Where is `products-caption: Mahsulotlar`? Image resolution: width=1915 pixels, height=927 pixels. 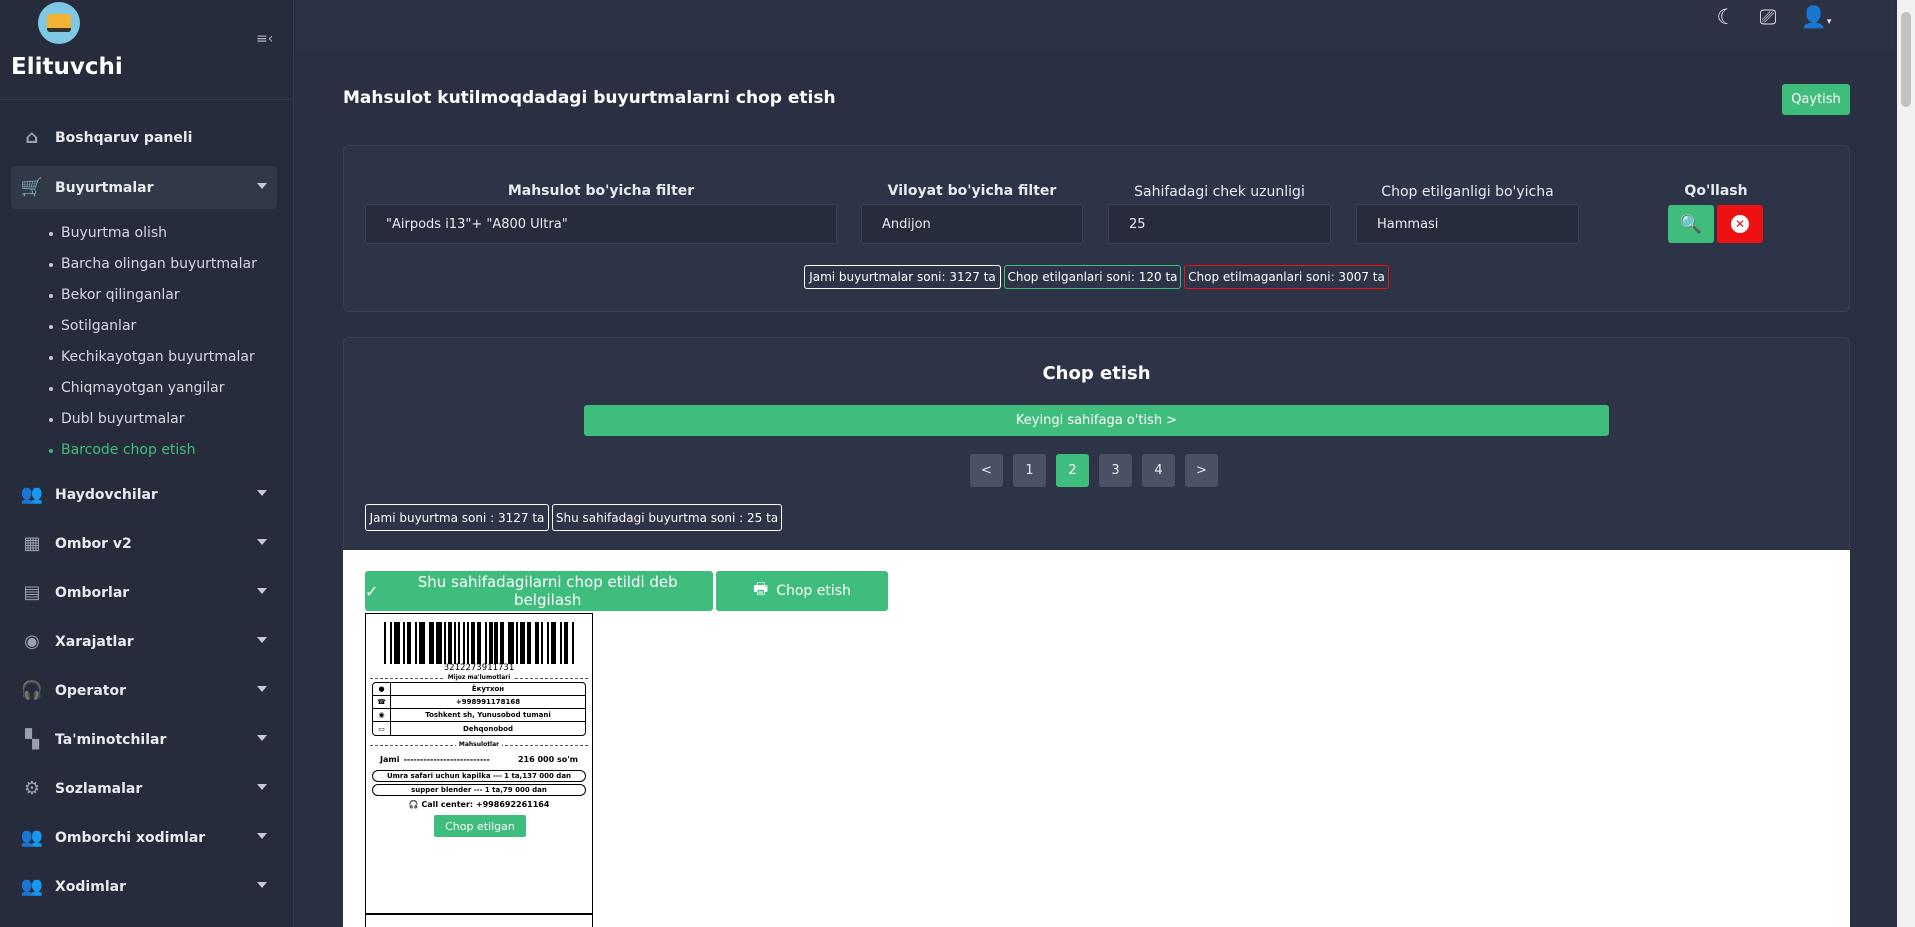 products-caption: Mahsulotlar is located at coordinates (479, 744).